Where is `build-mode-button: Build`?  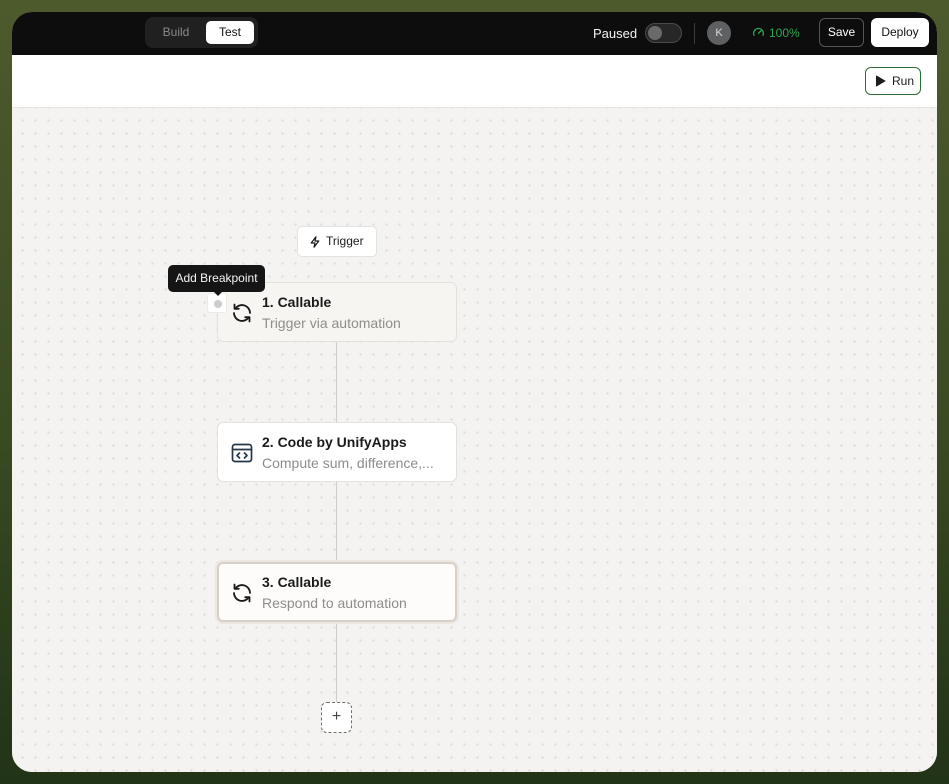
build-mode-button: Build is located at coordinates (176, 32).